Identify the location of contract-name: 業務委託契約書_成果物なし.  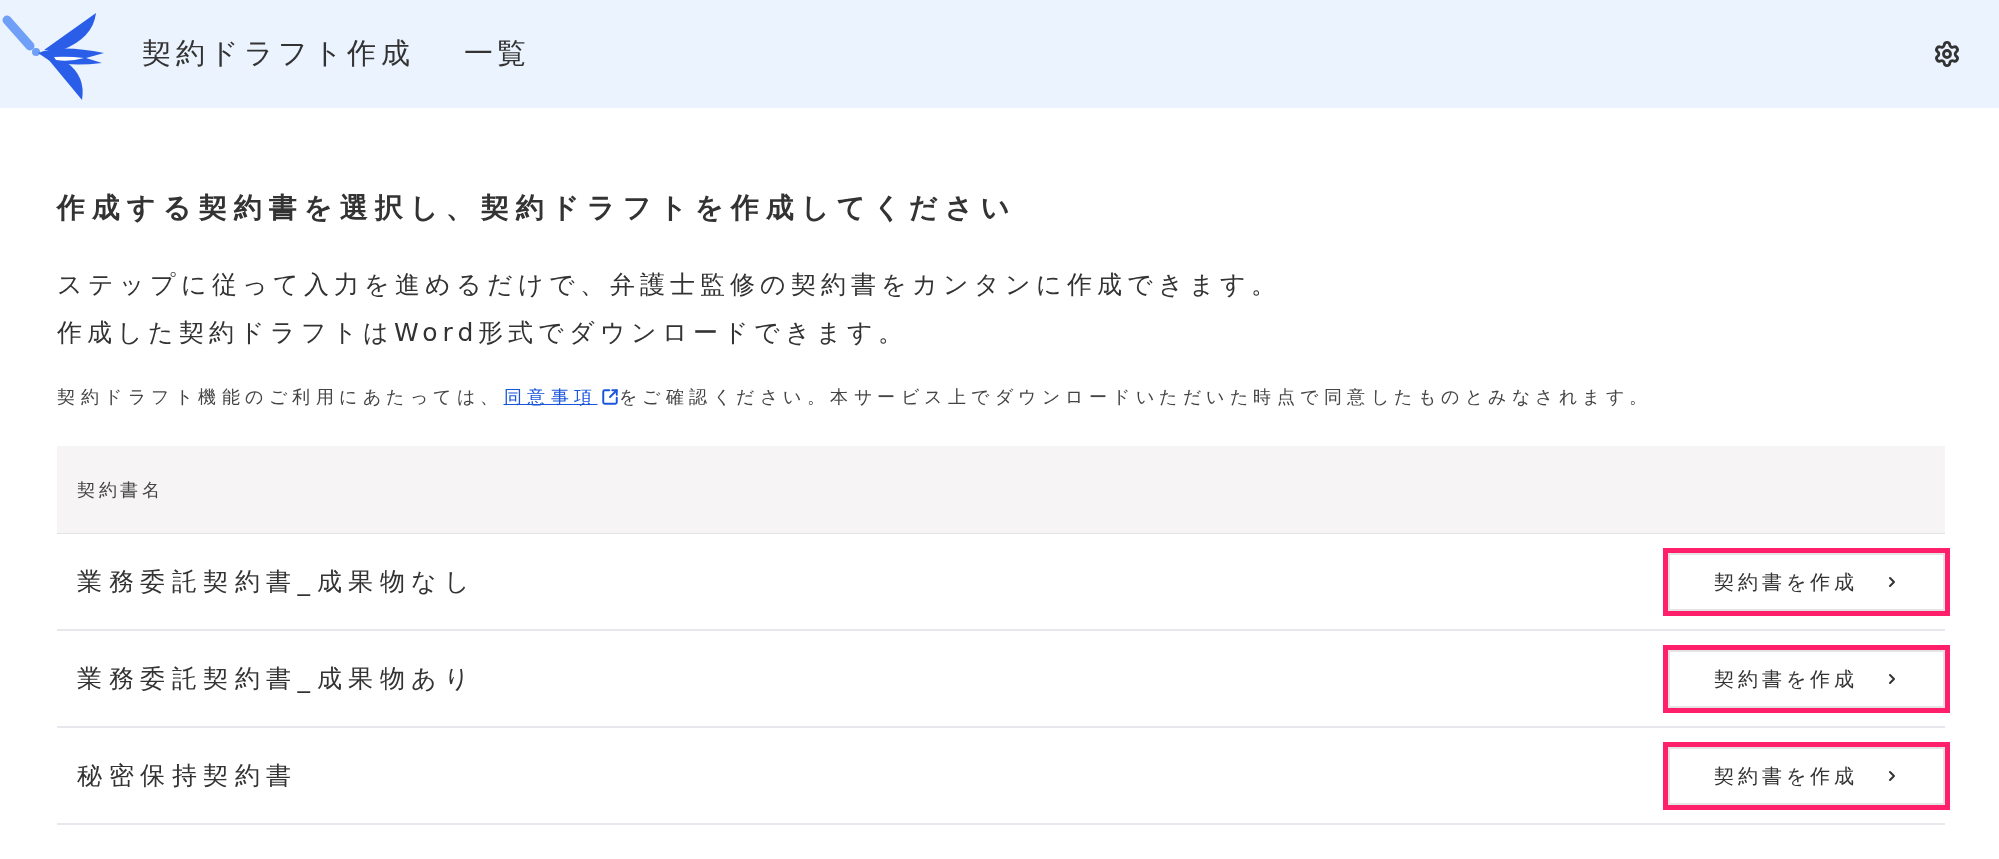
(276, 581).